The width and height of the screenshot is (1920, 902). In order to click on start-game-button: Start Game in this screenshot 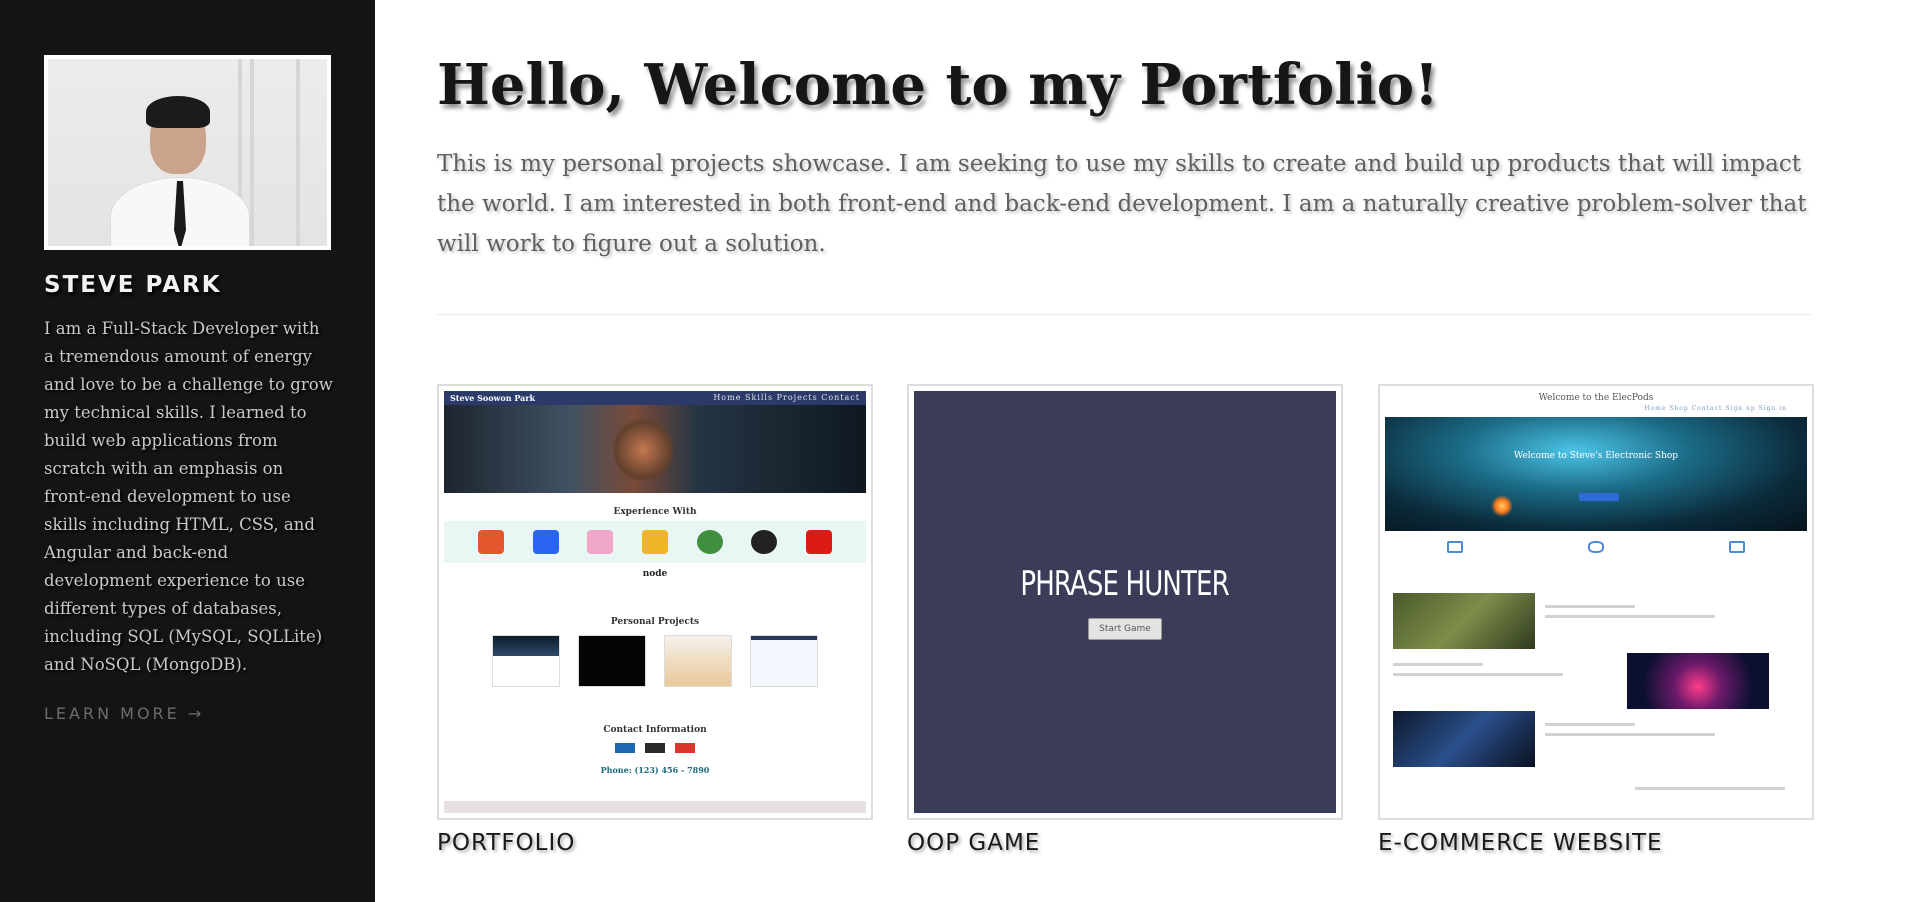, I will do `click(1125, 629)`.